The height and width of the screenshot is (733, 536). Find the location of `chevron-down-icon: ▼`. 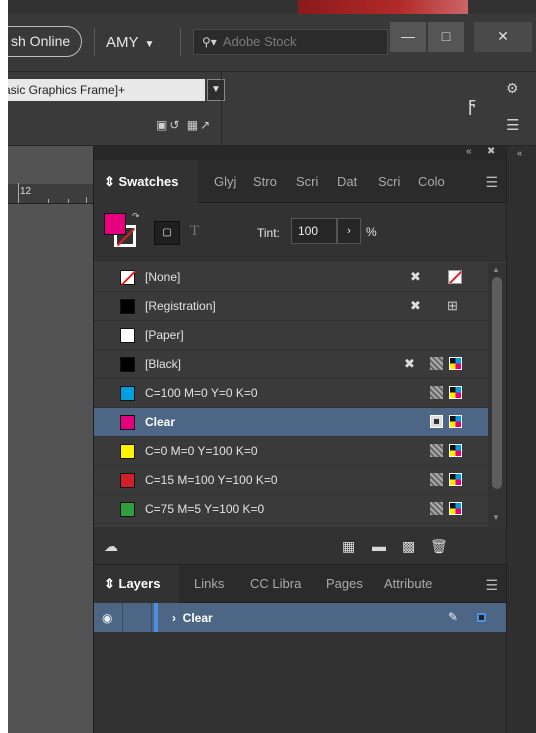

chevron-down-icon: ▼ is located at coordinates (216, 90).